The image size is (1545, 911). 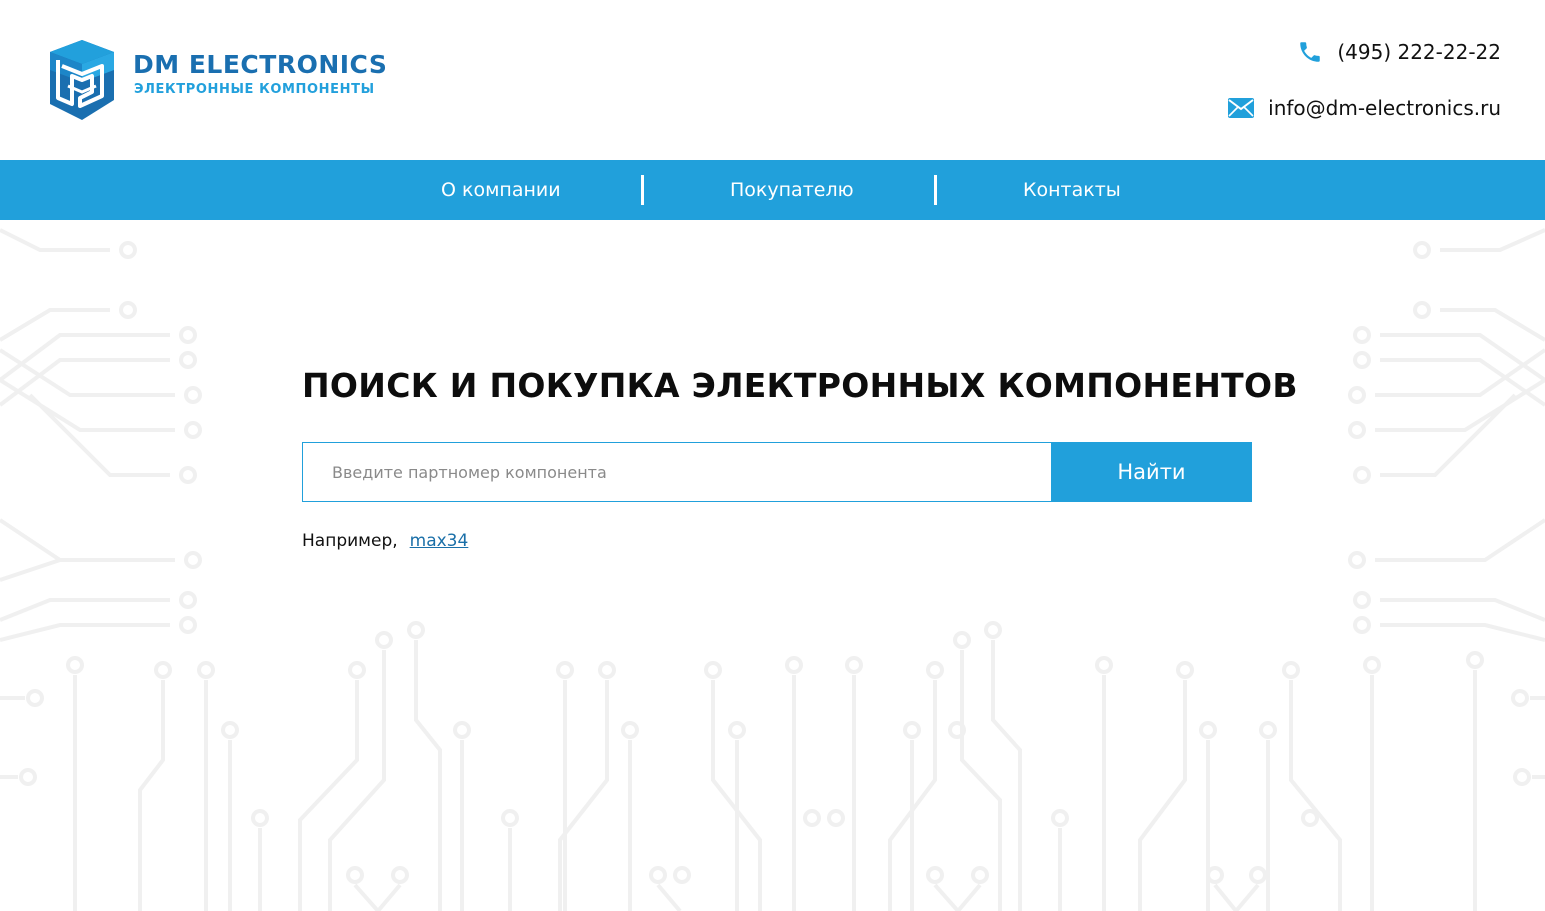 I want to click on search-input, so click(x=677, y=472).